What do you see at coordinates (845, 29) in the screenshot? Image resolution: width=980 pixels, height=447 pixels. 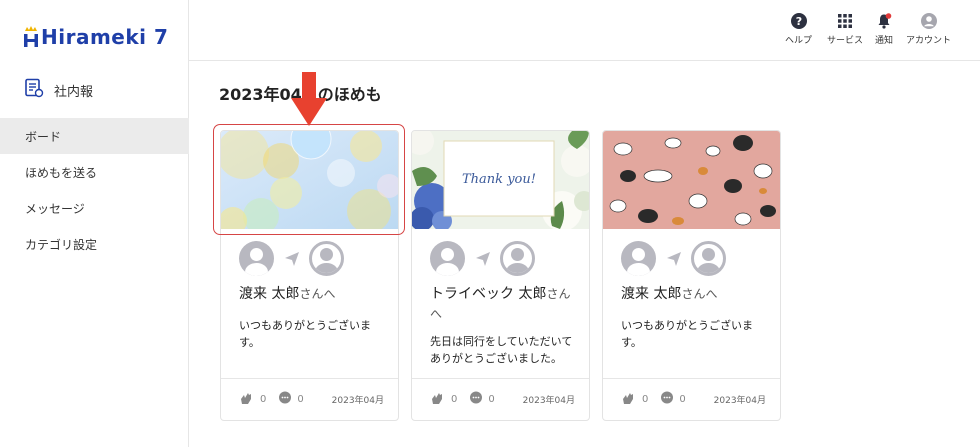 I see `services-button: サービス` at bounding box center [845, 29].